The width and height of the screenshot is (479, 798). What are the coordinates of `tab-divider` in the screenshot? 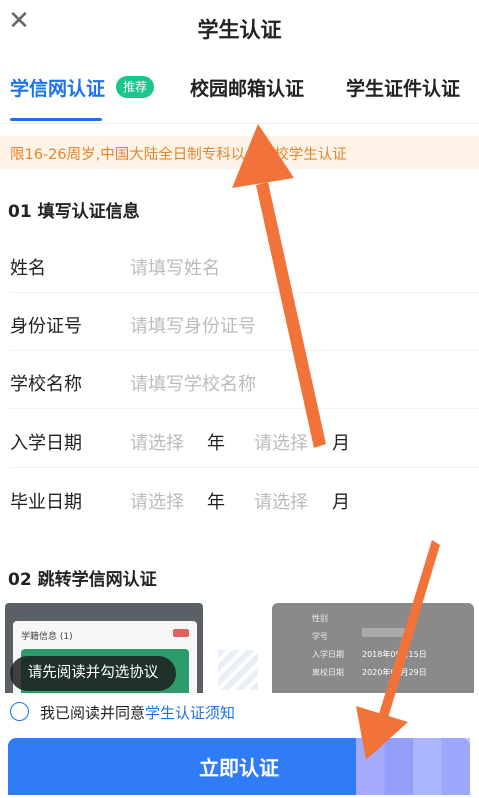 It's located at (239, 123).